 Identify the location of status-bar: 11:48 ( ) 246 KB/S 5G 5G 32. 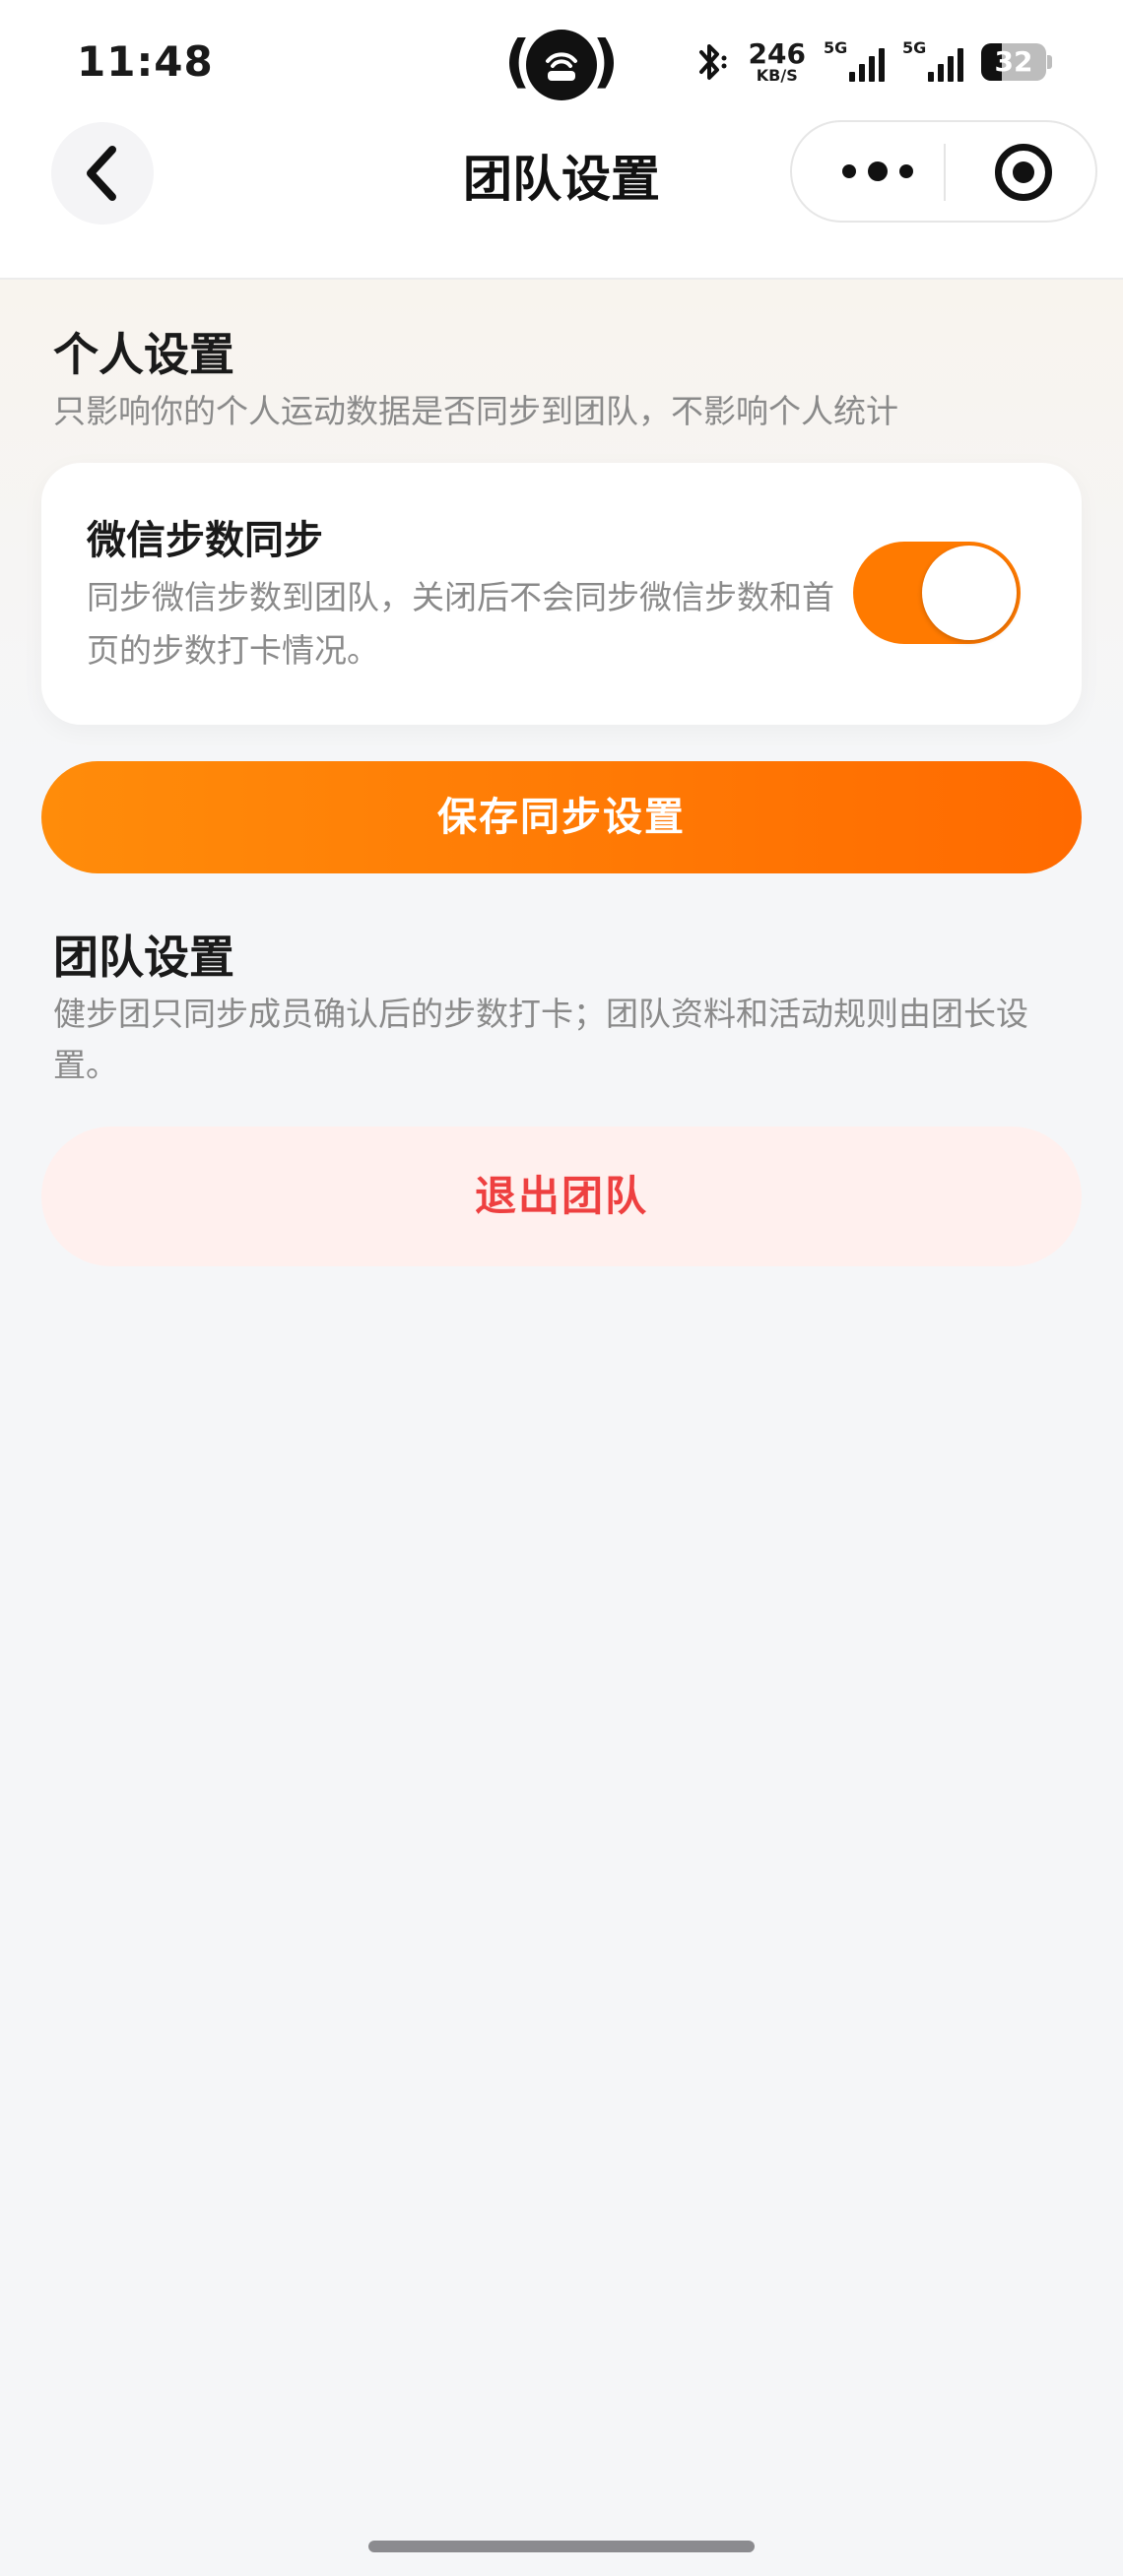
(561, 59).